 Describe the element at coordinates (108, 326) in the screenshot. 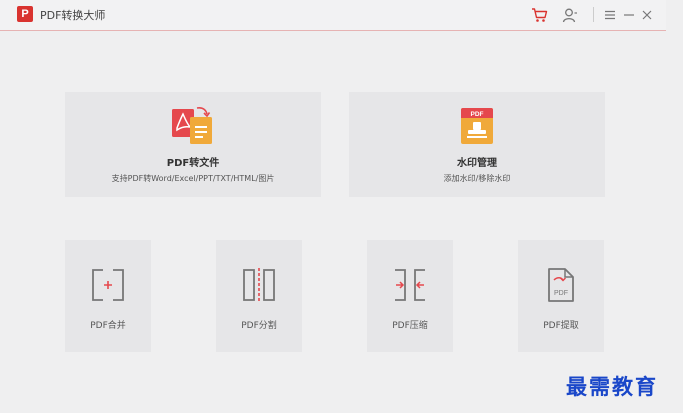

I see `tool-label: PDF合并` at that location.